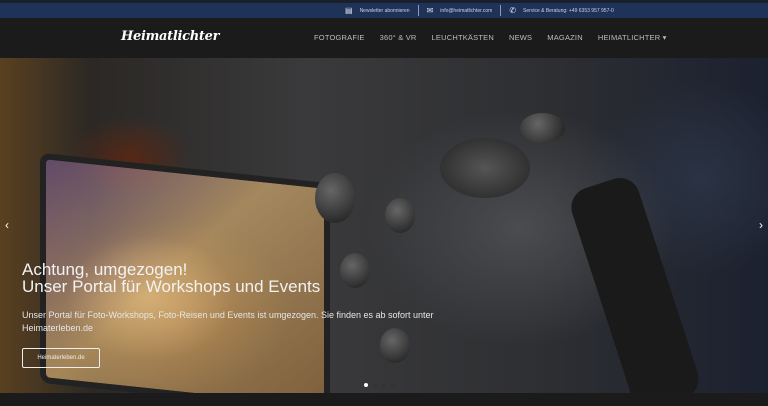  I want to click on slider-dots, so click(379, 385).